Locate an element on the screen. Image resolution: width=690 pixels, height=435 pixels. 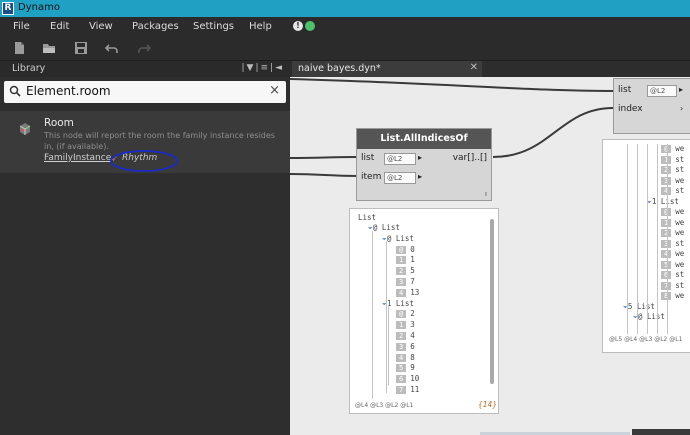
node-title: List.AllIndicesOf is located at coordinates (424, 139).